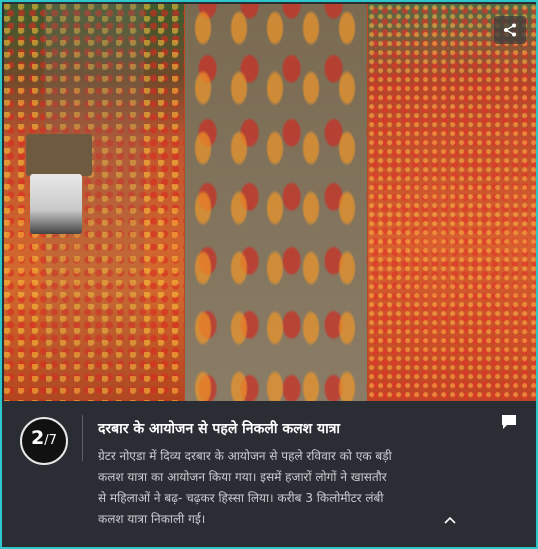 The height and width of the screenshot is (549, 538). What do you see at coordinates (50, 440) in the screenshot?
I see `slide-total: /7` at bounding box center [50, 440].